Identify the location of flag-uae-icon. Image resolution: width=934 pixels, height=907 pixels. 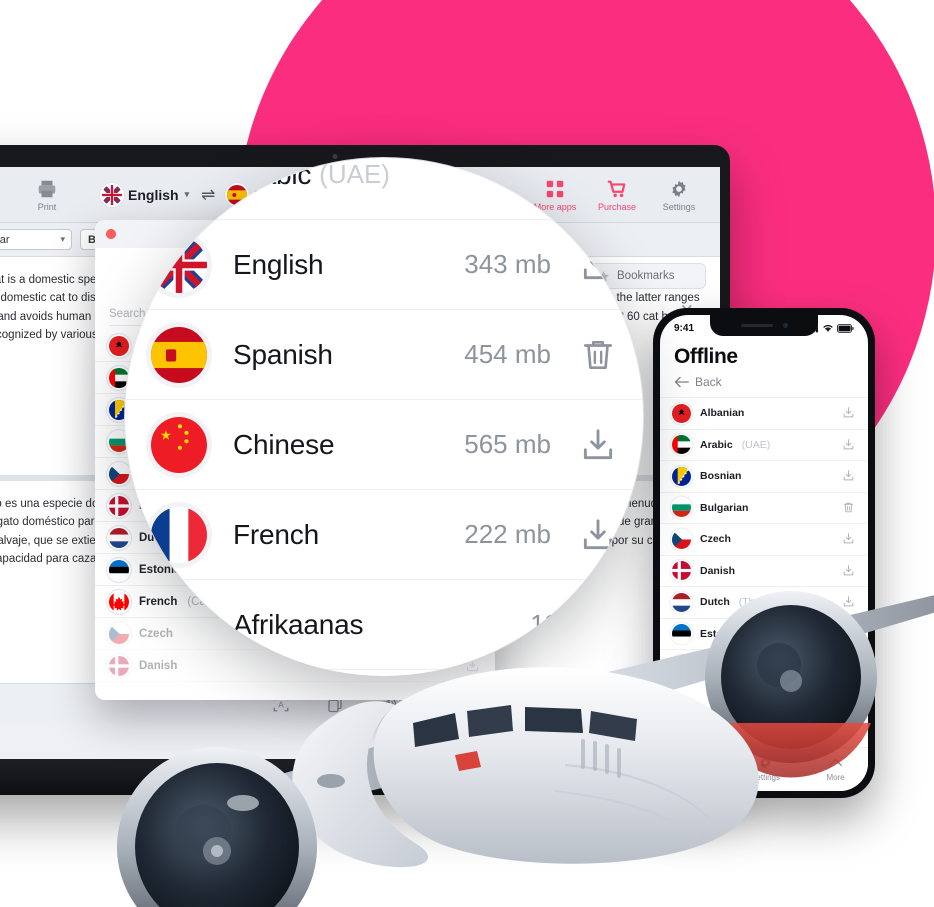
(681, 445).